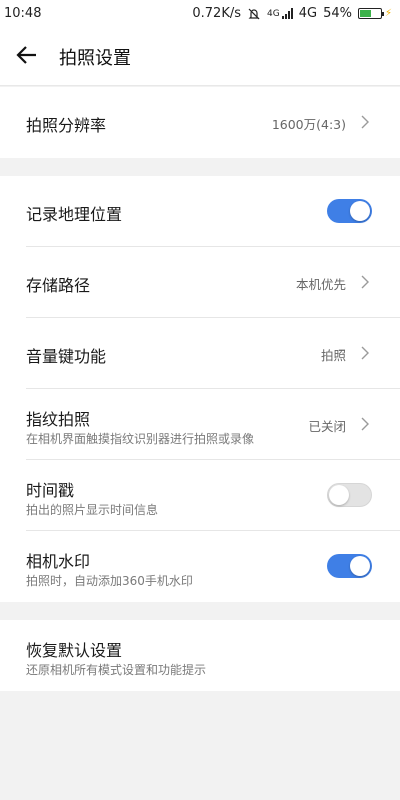 This screenshot has height=800, width=400. What do you see at coordinates (213, 122) in the screenshot?
I see `resolution-row: 拍照分辨率 1600万(4:3)` at bounding box center [213, 122].